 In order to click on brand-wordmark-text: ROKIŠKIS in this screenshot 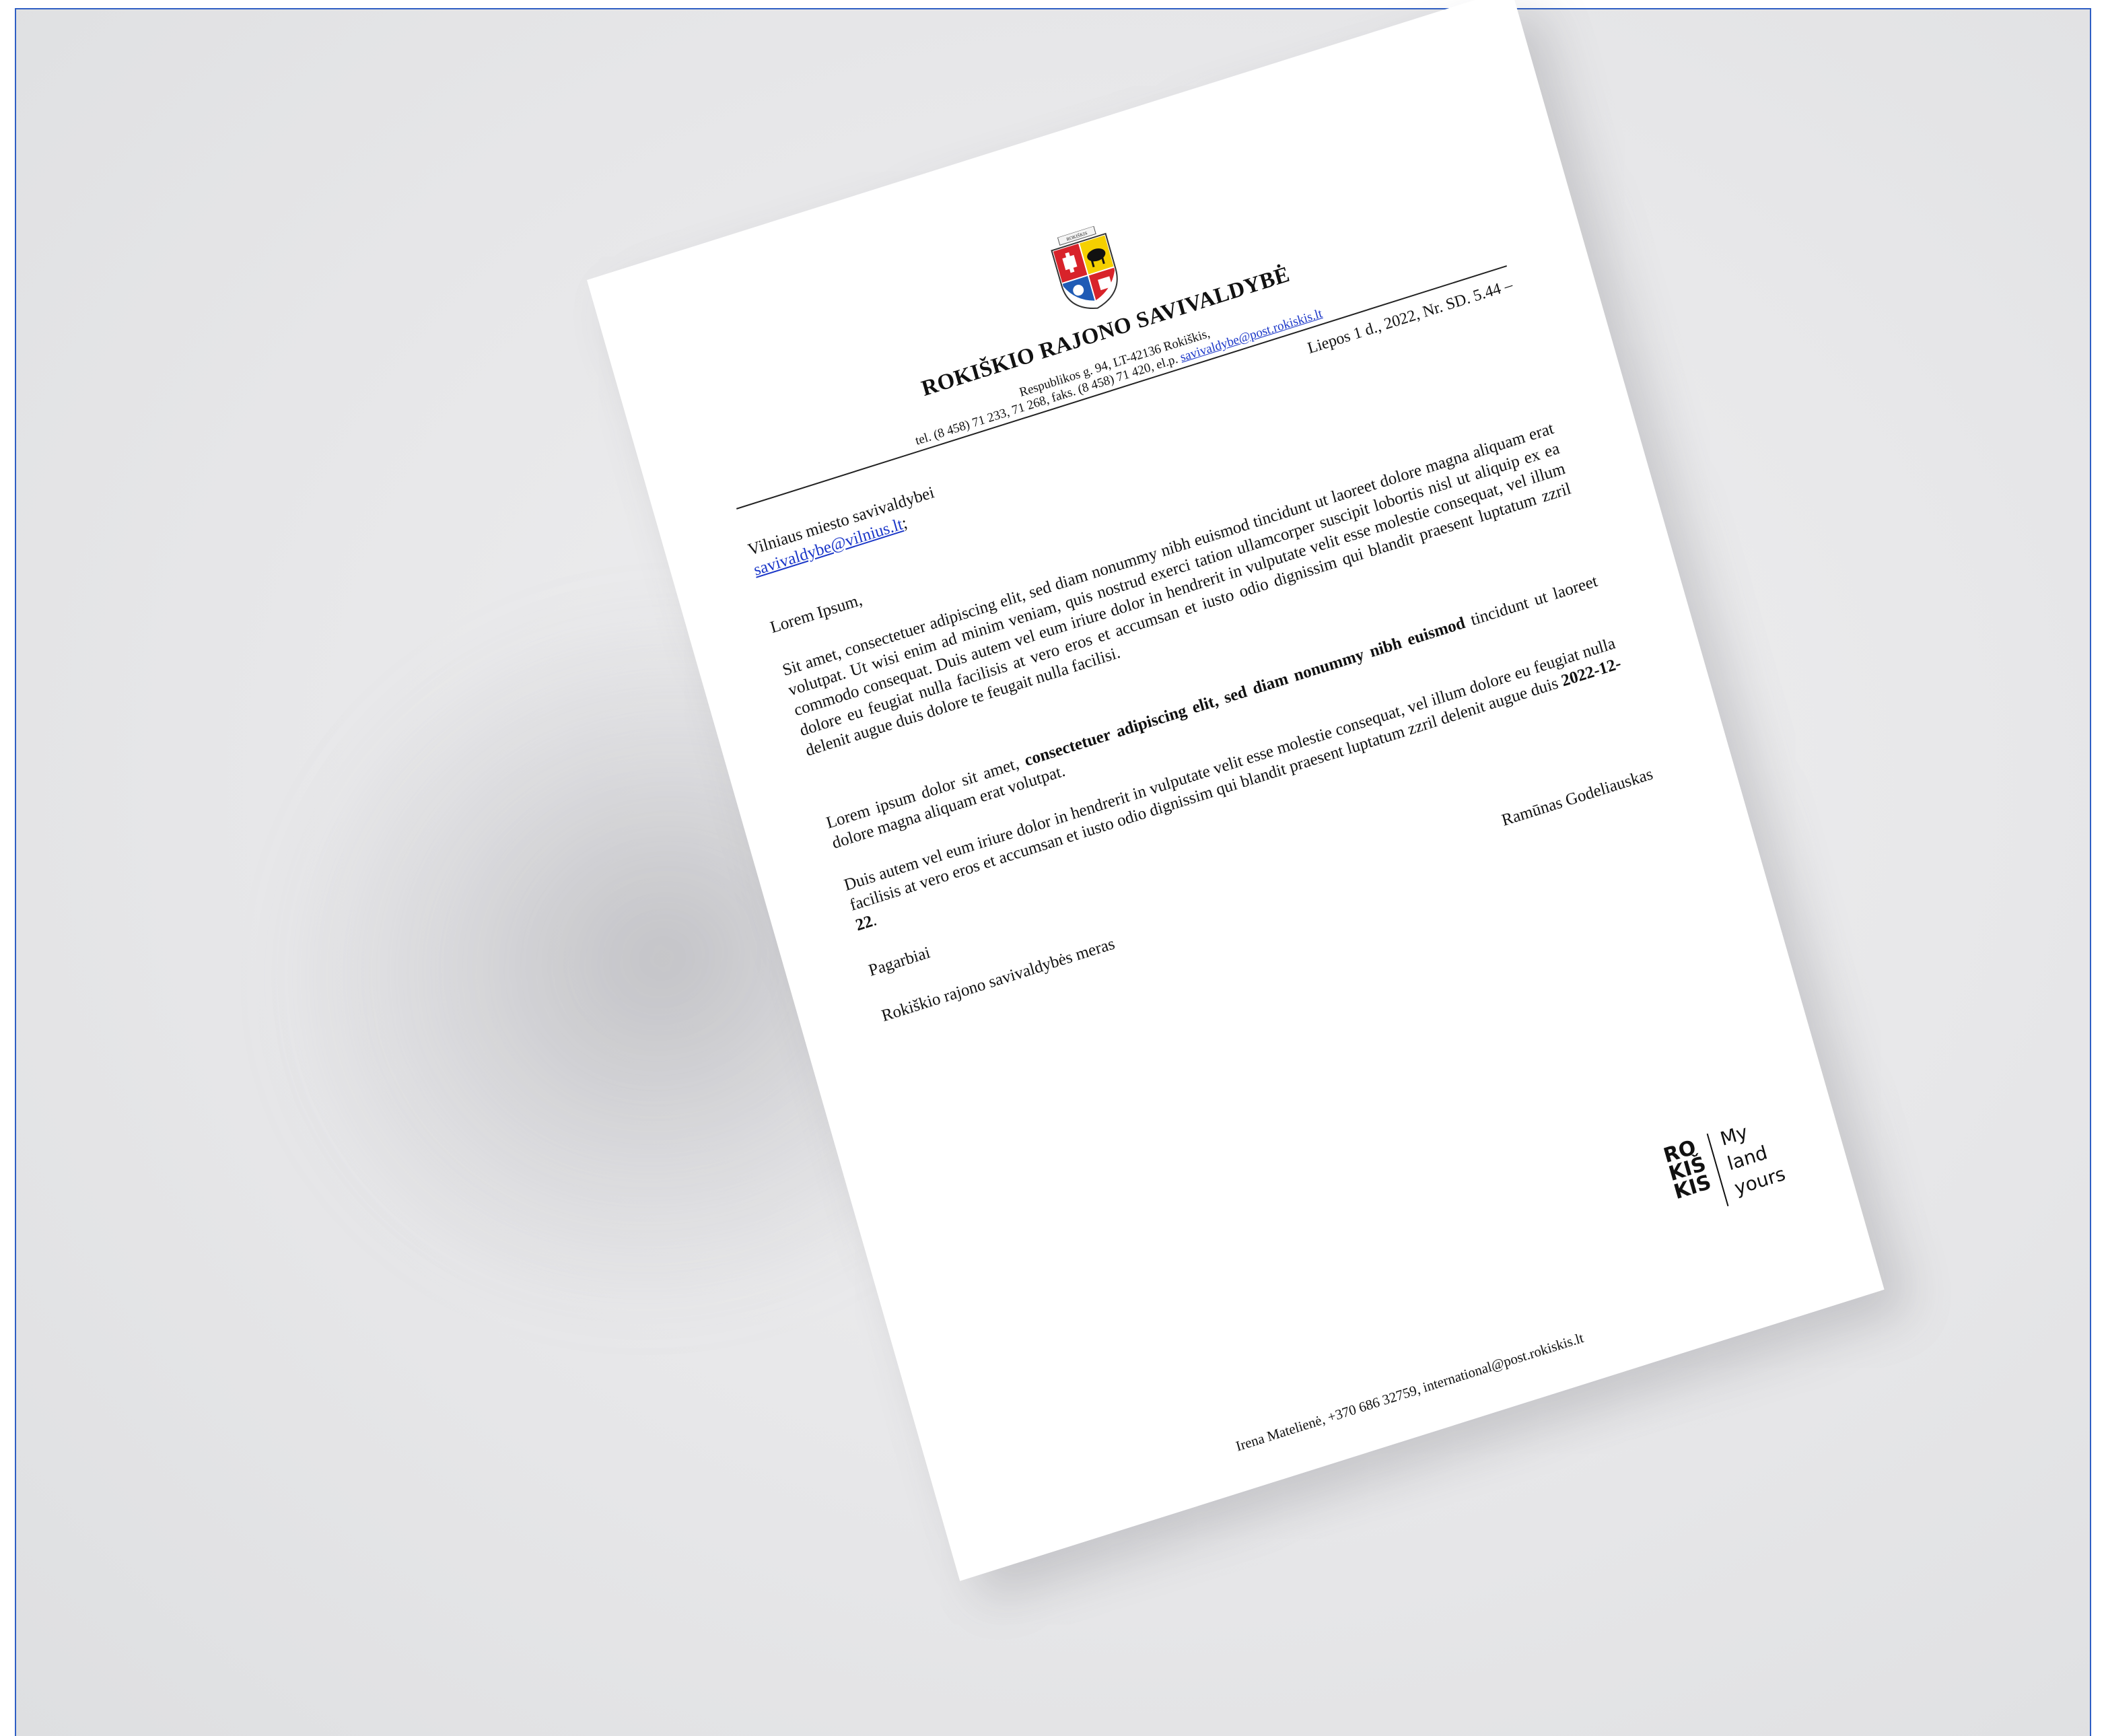, I will do `click(1687, 1170)`.